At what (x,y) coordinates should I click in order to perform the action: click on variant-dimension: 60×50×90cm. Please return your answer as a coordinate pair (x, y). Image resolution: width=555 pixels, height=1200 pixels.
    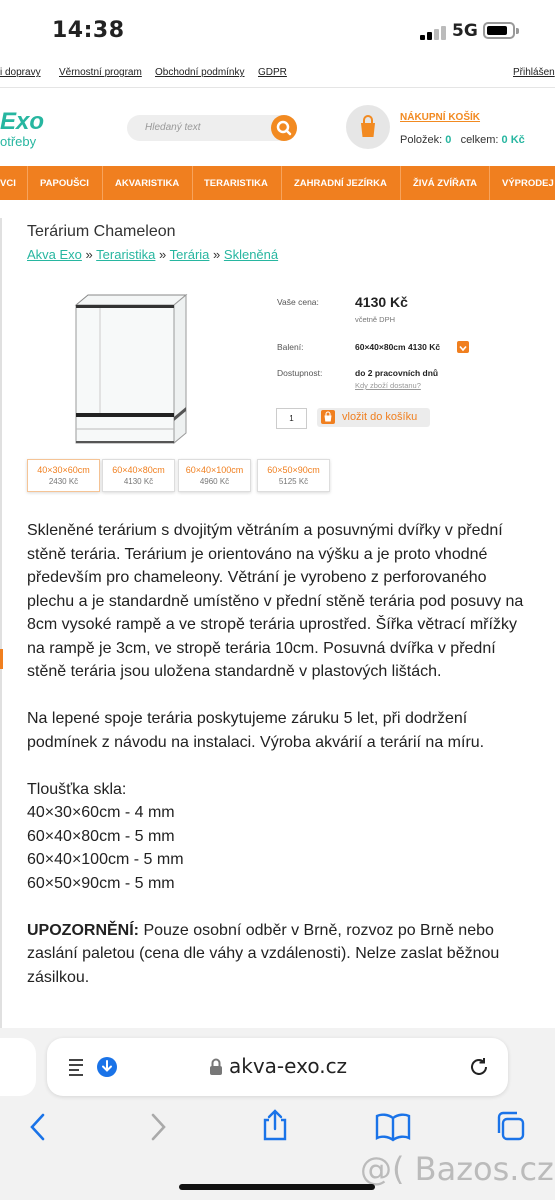
    Looking at the image, I should click on (293, 470).